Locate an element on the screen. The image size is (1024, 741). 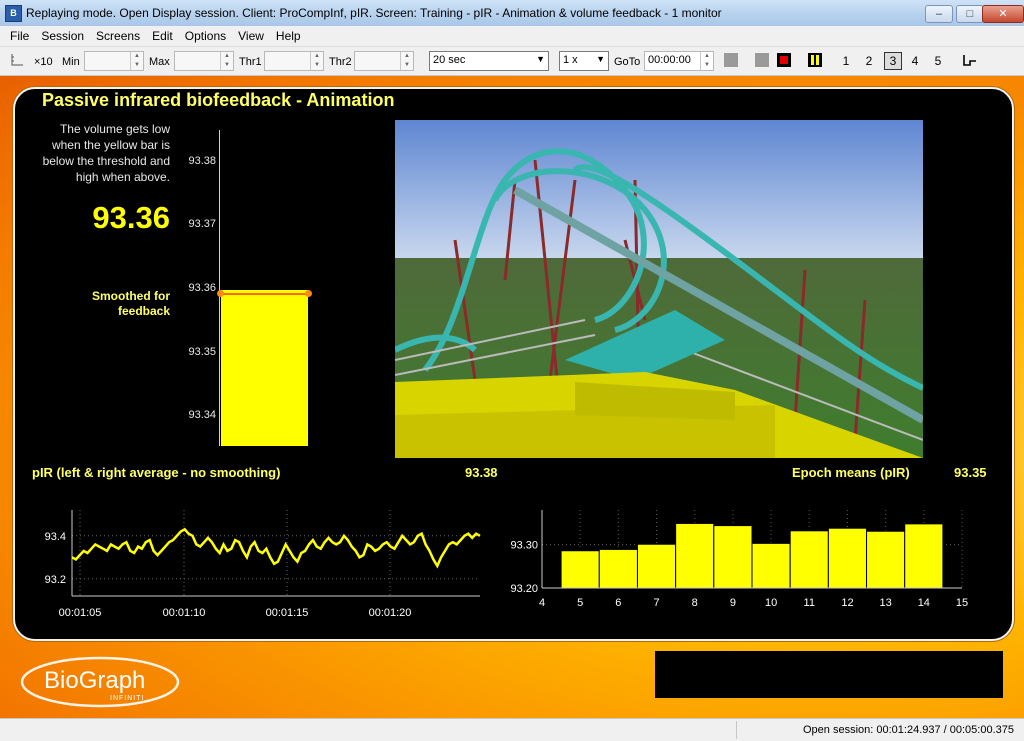
x-tick-label: 7 is located at coordinates (656, 603).